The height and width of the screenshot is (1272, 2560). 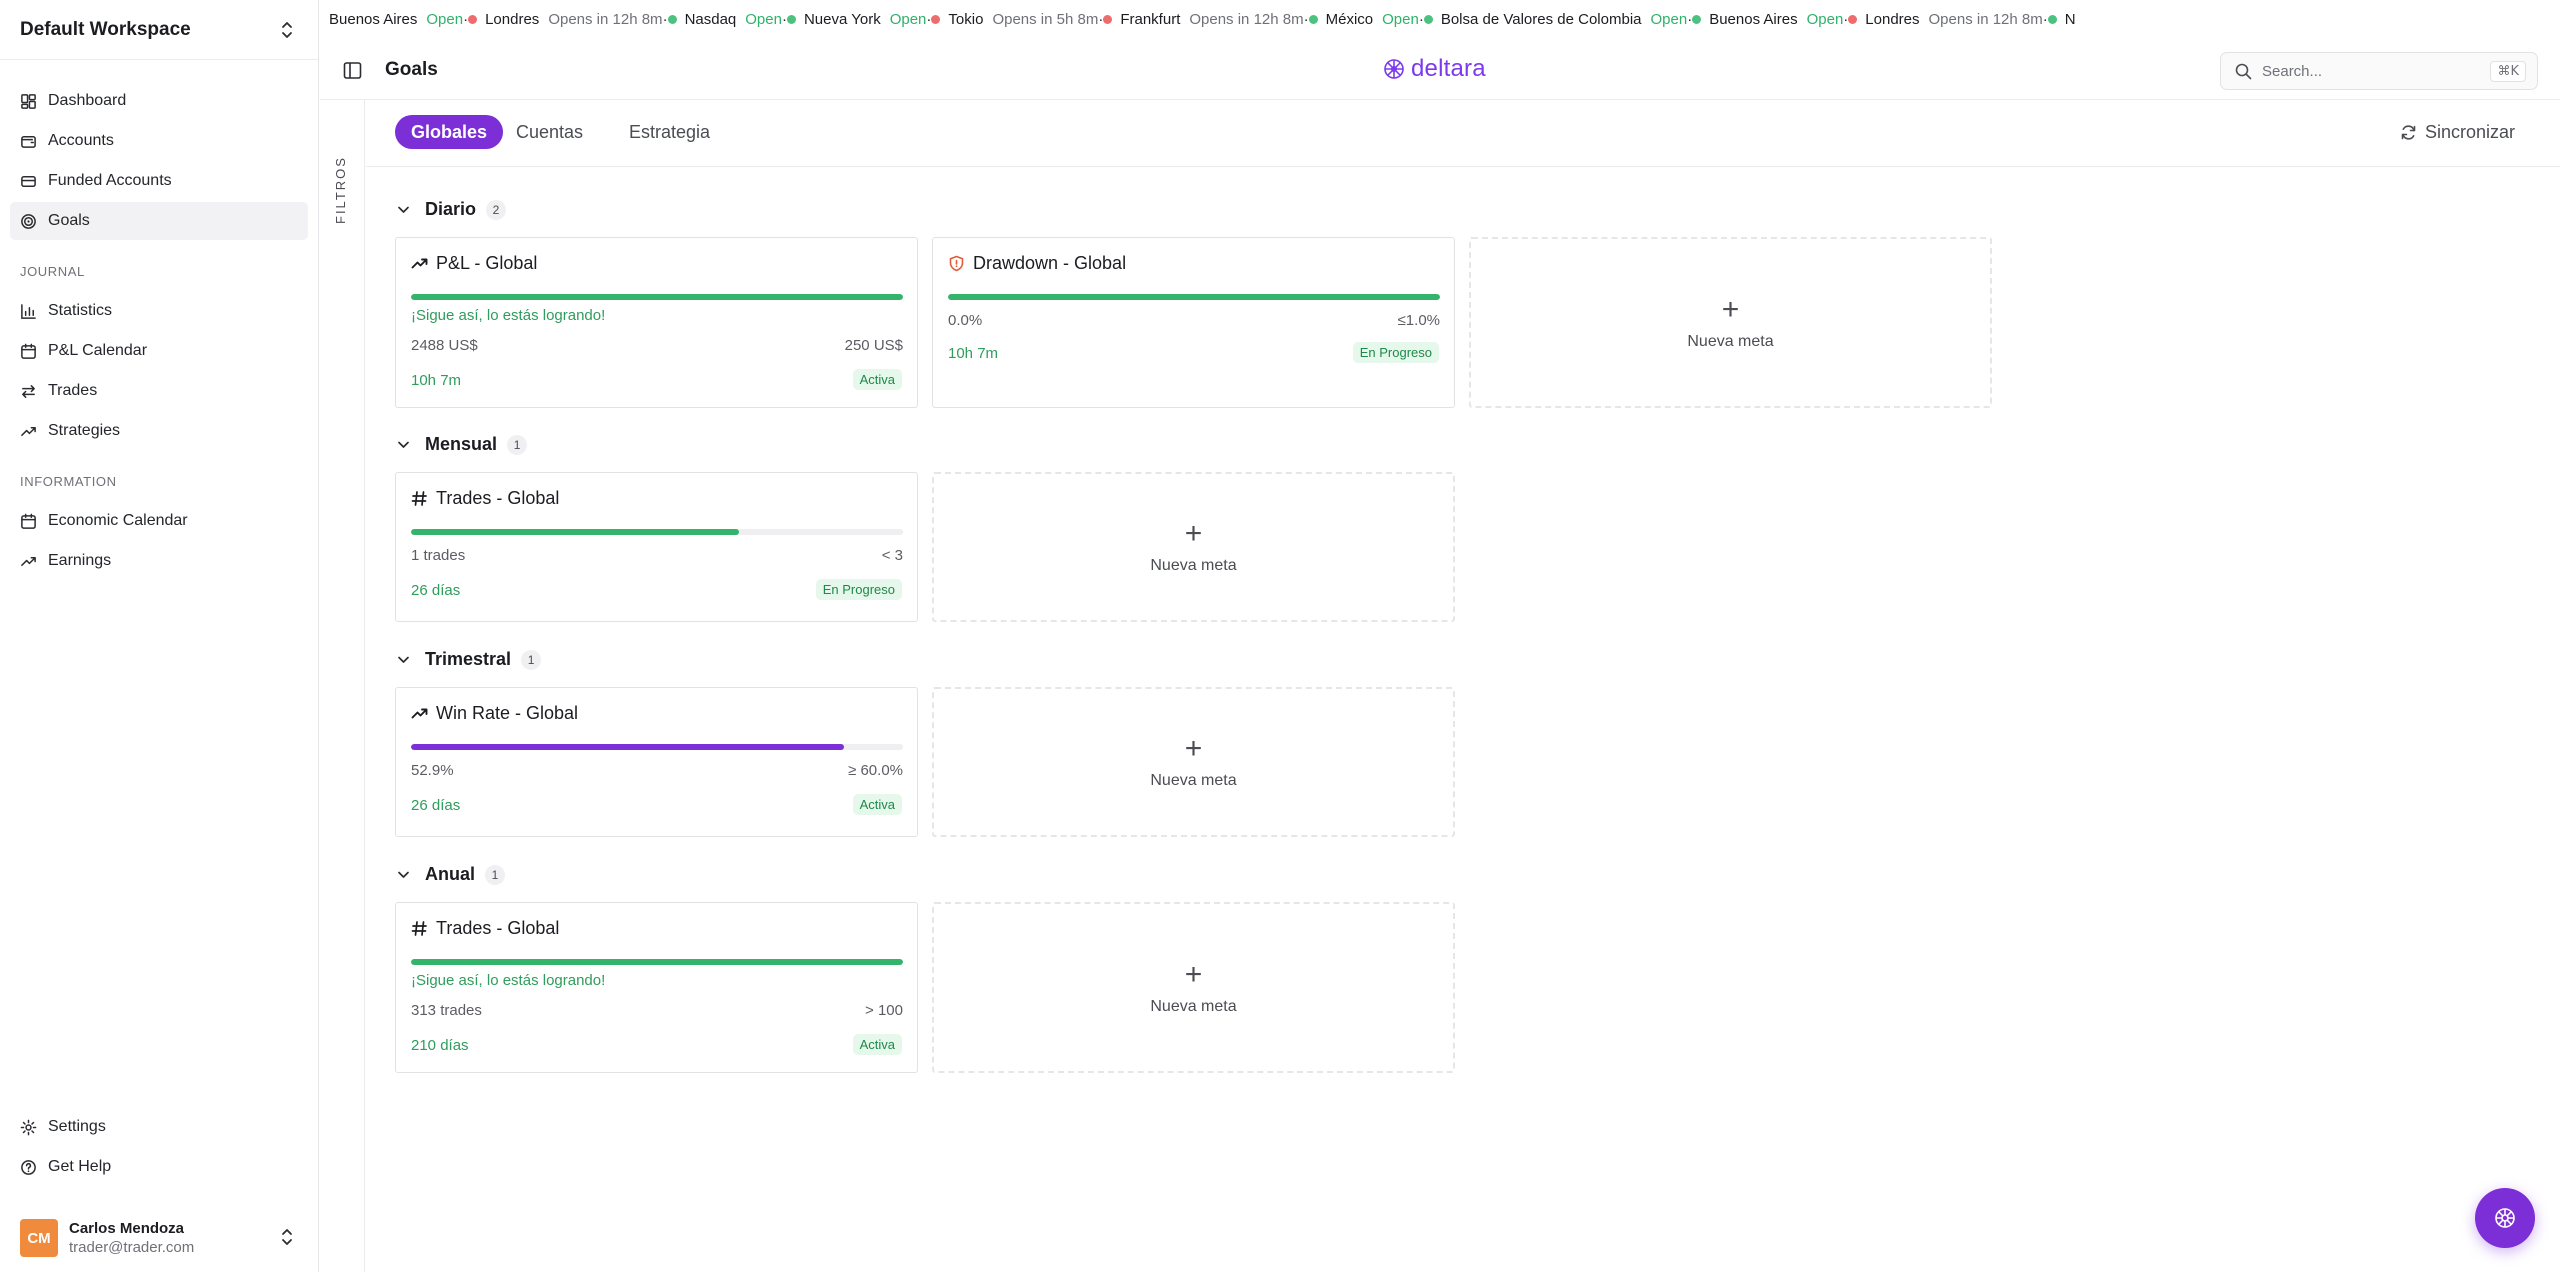 What do you see at coordinates (28, 391) in the screenshot?
I see `arrows-icon` at bounding box center [28, 391].